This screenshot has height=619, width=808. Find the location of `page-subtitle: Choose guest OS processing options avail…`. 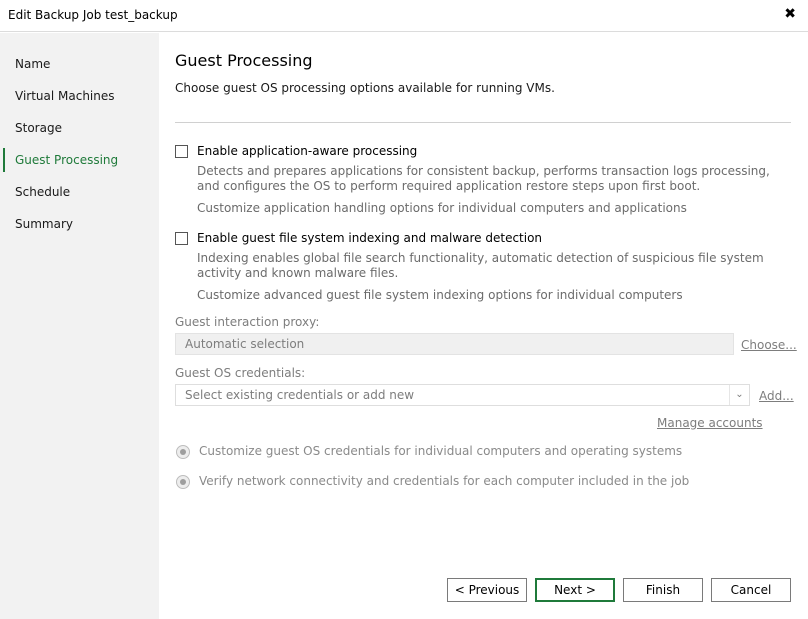

page-subtitle: Choose guest OS processing options avail… is located at coordinates (365, 88).